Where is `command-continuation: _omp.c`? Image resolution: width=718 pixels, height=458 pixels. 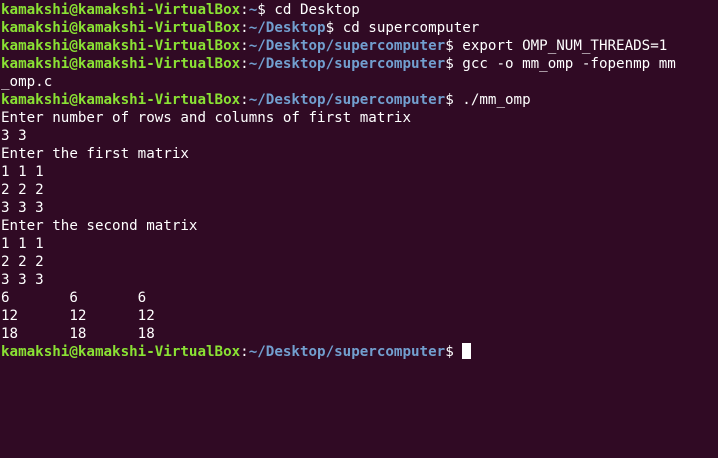 command-continuation: _omp.c is located at coordinates (27, 82).